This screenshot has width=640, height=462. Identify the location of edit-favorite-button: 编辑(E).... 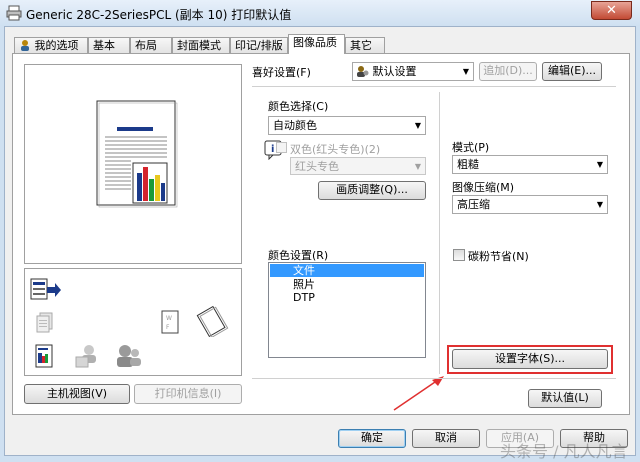
(572, 71).